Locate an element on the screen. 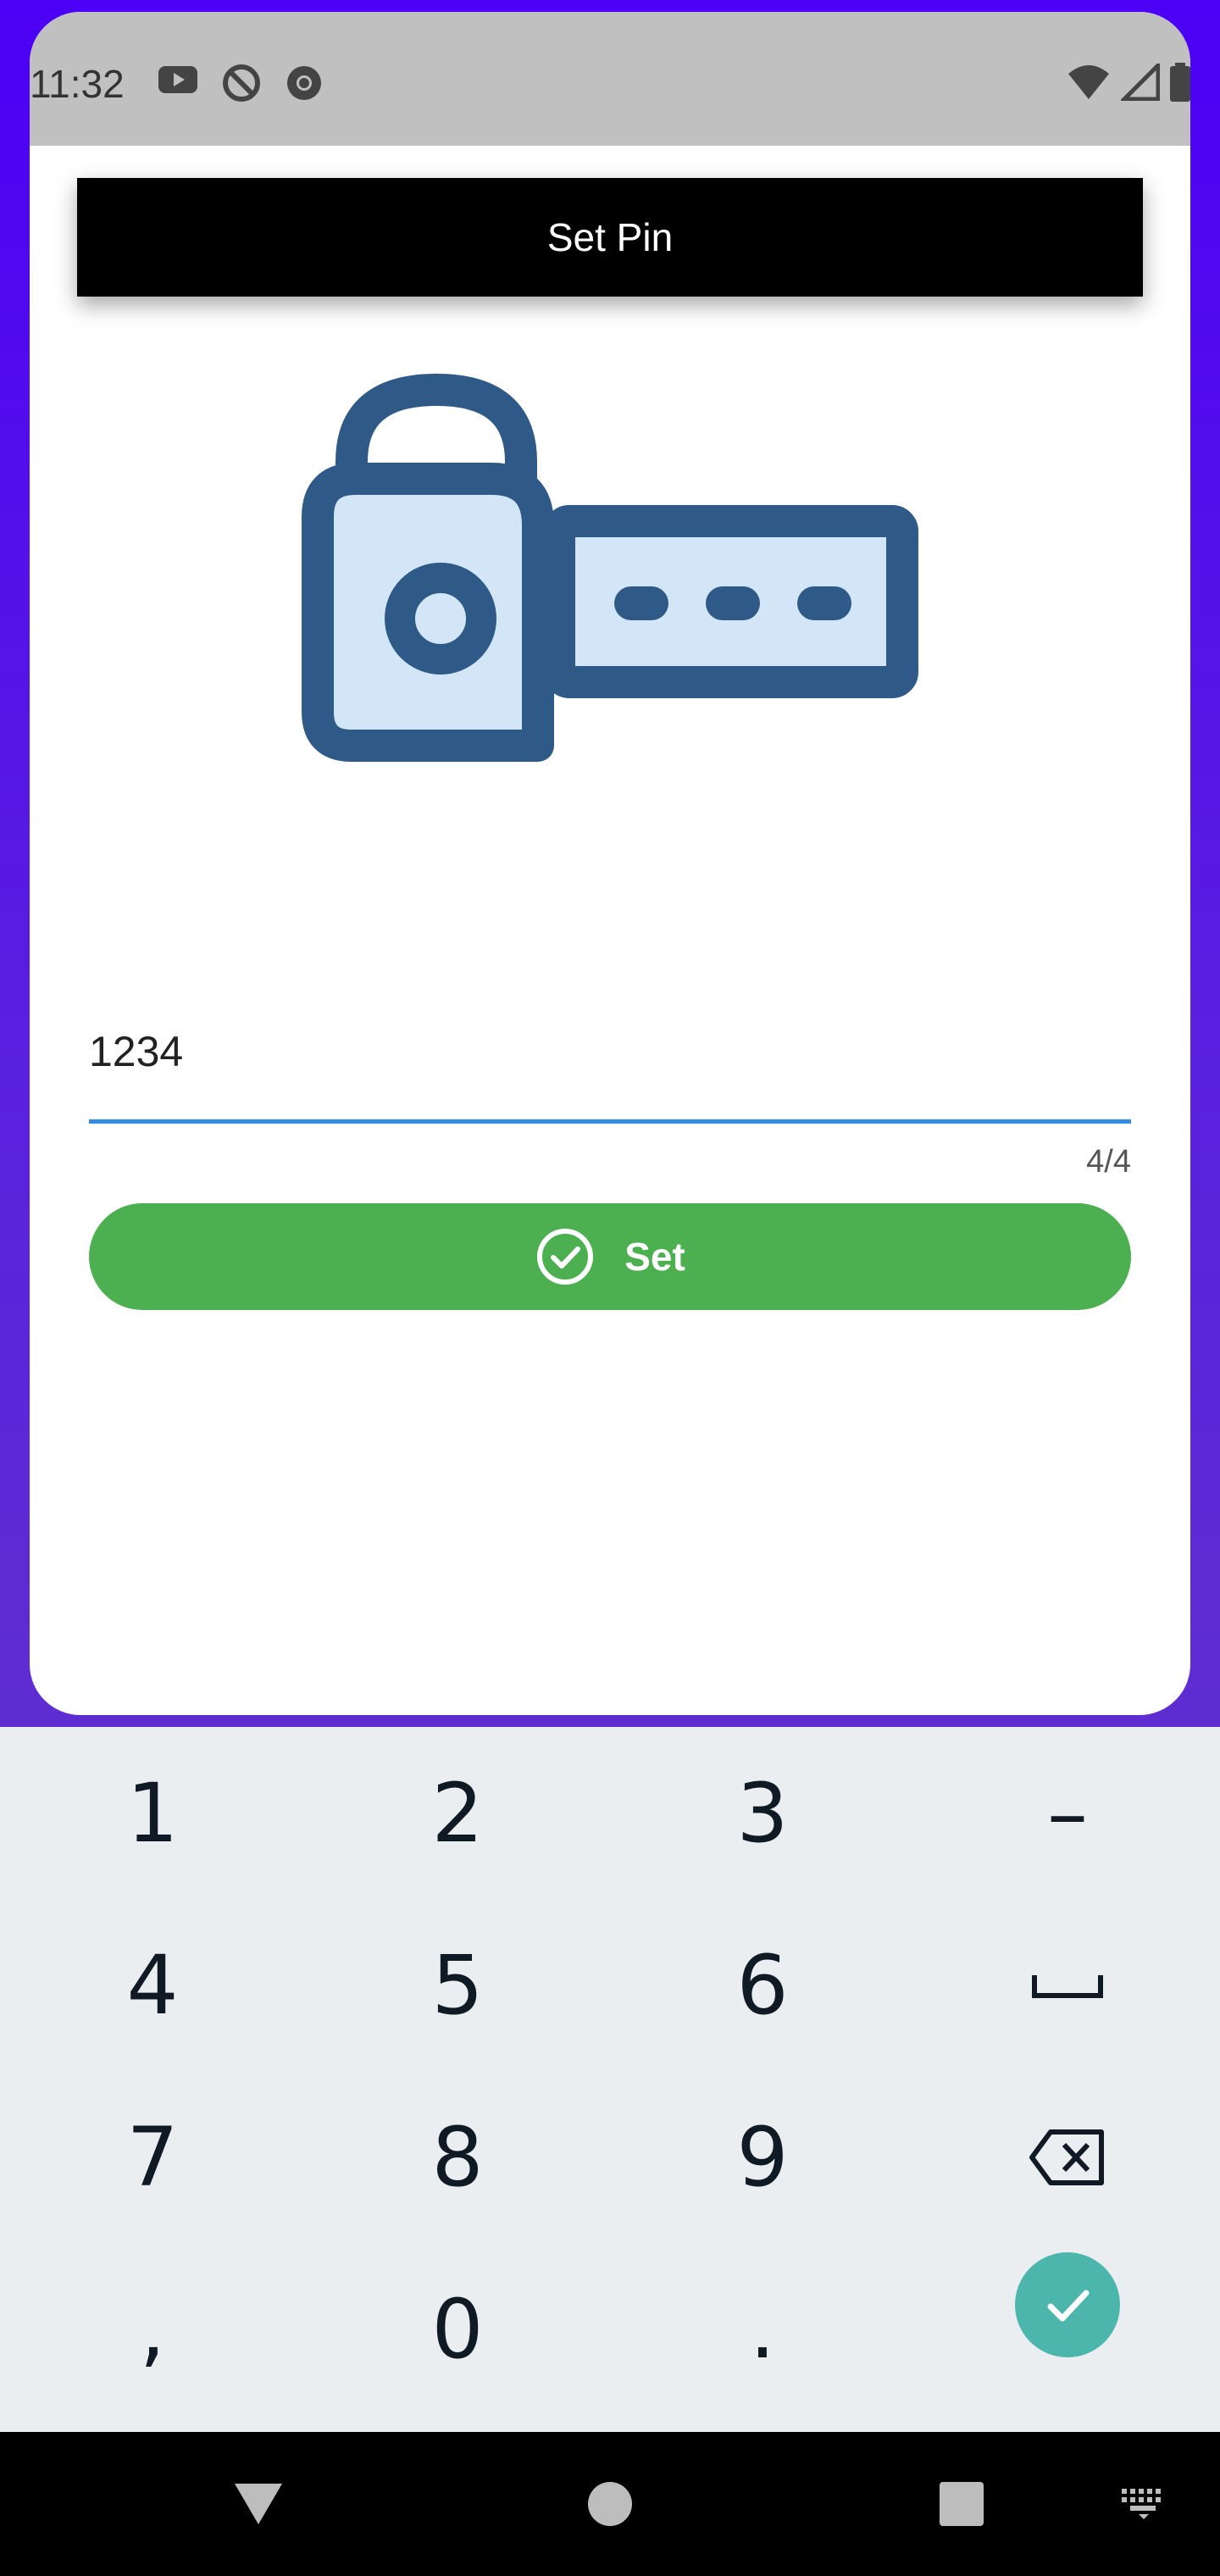 Image resolution: width=1220 pixels, height=2576 pixels. check-circle-icon is located at coordinates (565, 1257).